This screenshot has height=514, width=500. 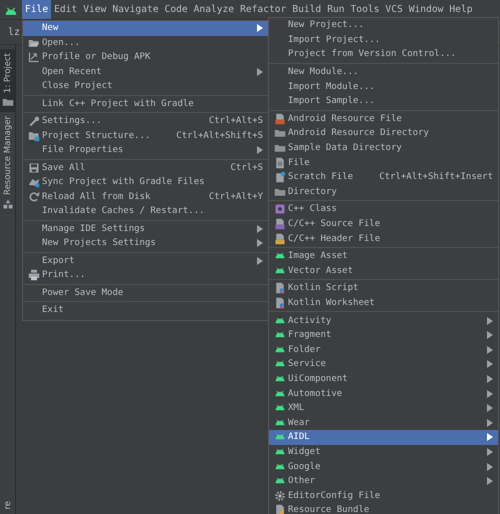 I want to click on menu-item: Service, so click(x=383, y=364).